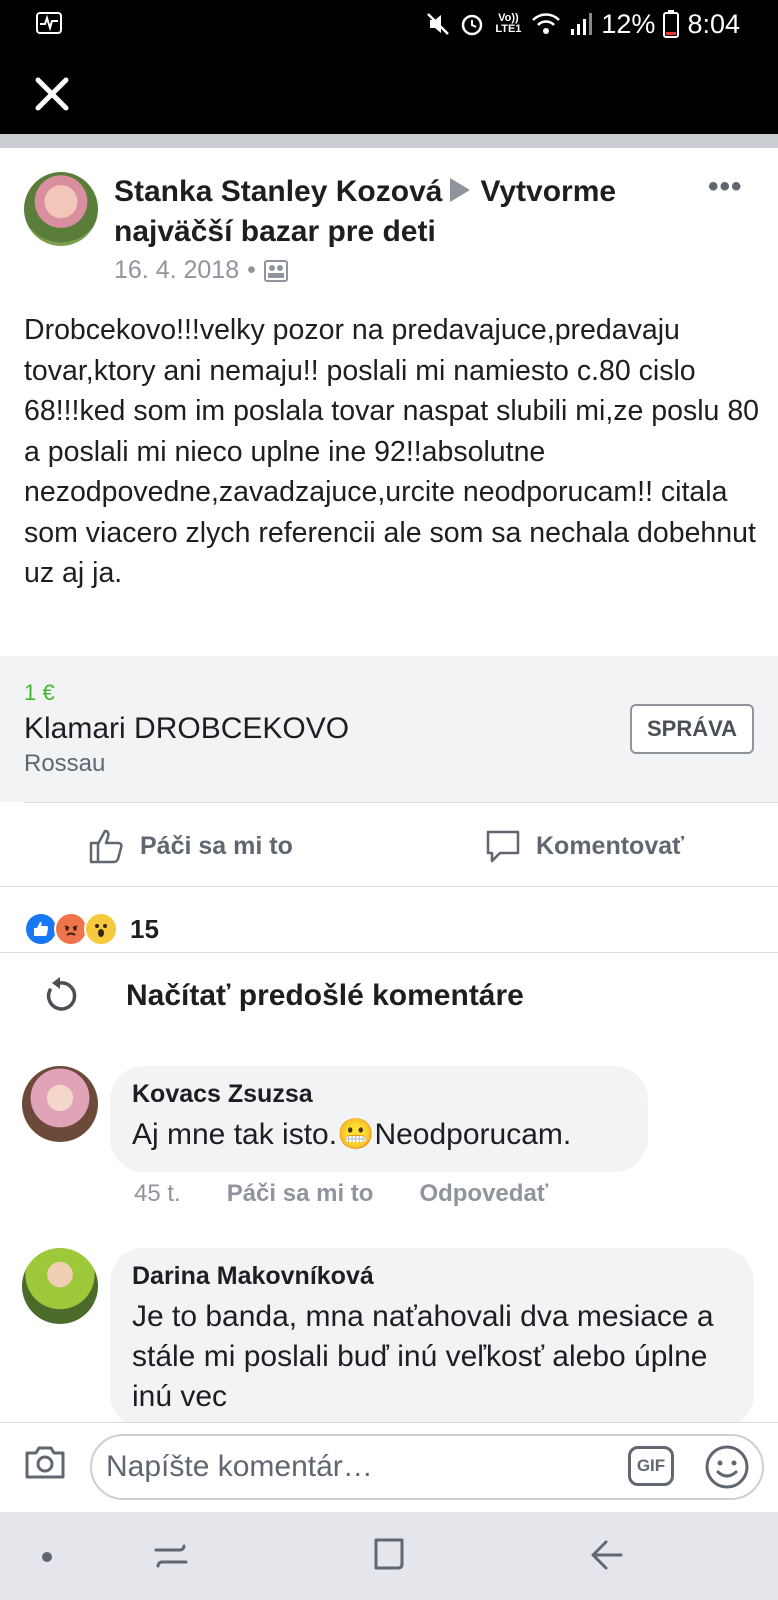 This screenshot has width=778, height=1600. I want to click on comment-text: Aj mne tak isto.😬Neodporucam., so click(352, 1134).